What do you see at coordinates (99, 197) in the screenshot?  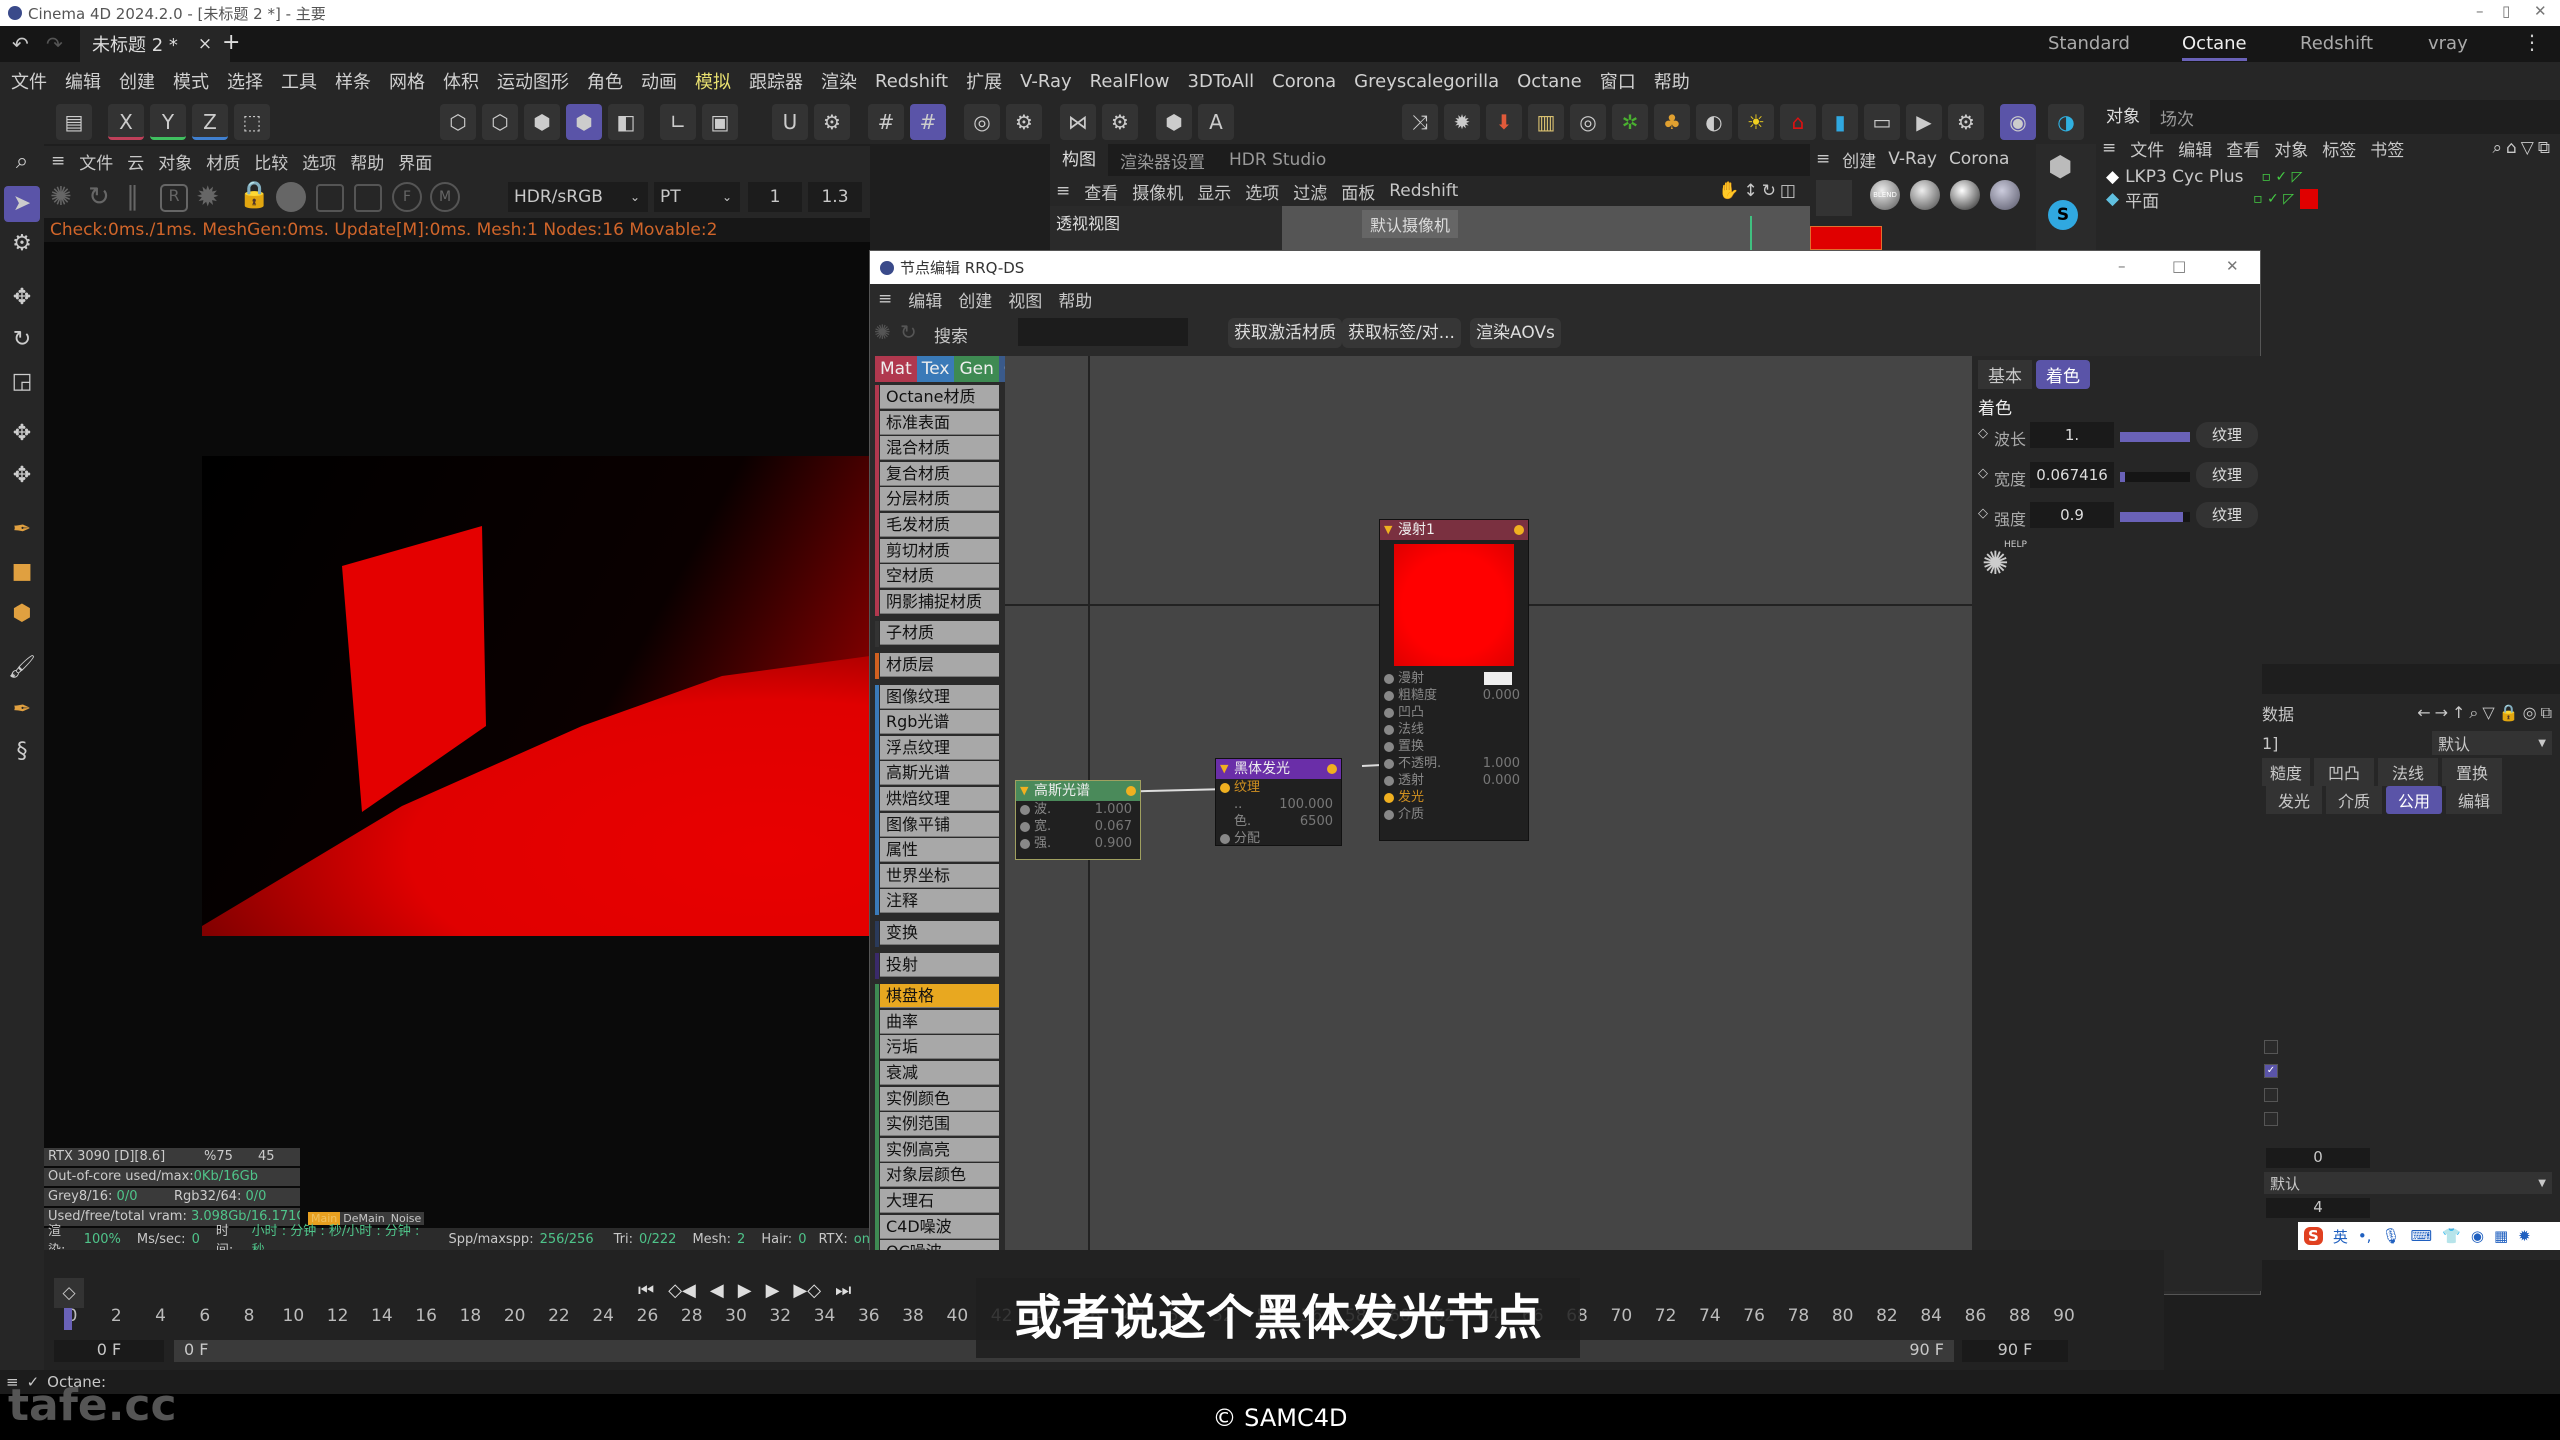 I see `restart-render-icon: ↻` at bounding box center [99, 197].